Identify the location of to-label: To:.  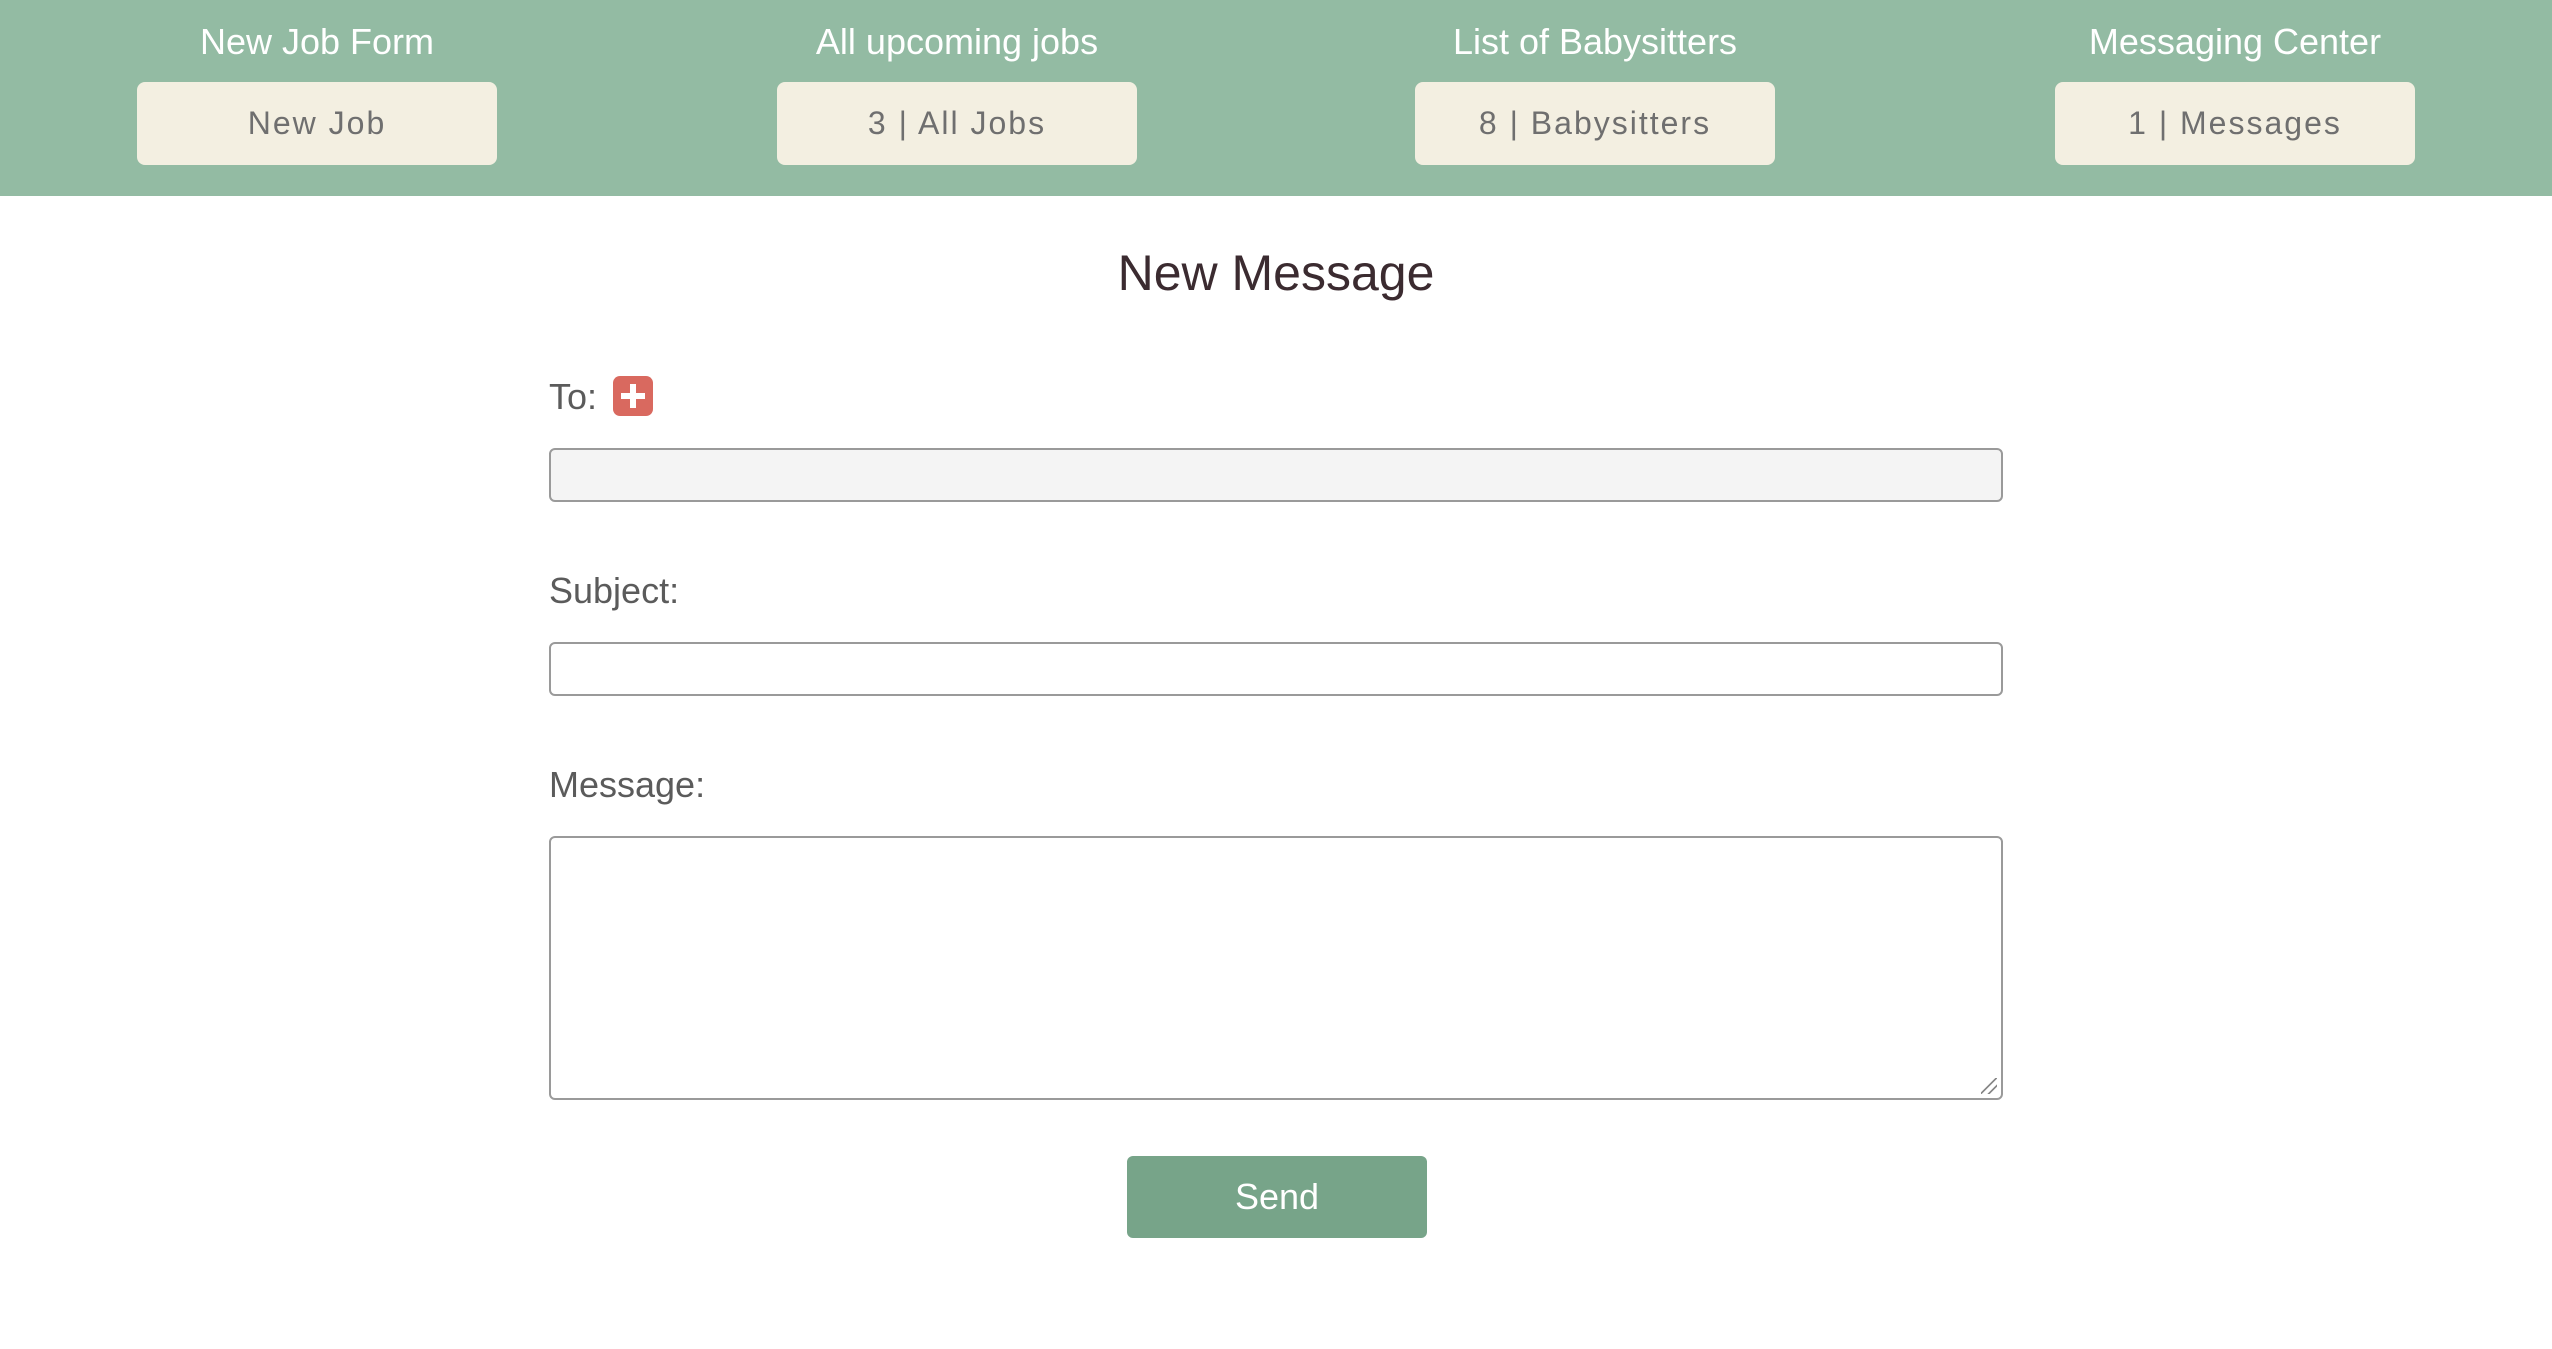
(573, 397).